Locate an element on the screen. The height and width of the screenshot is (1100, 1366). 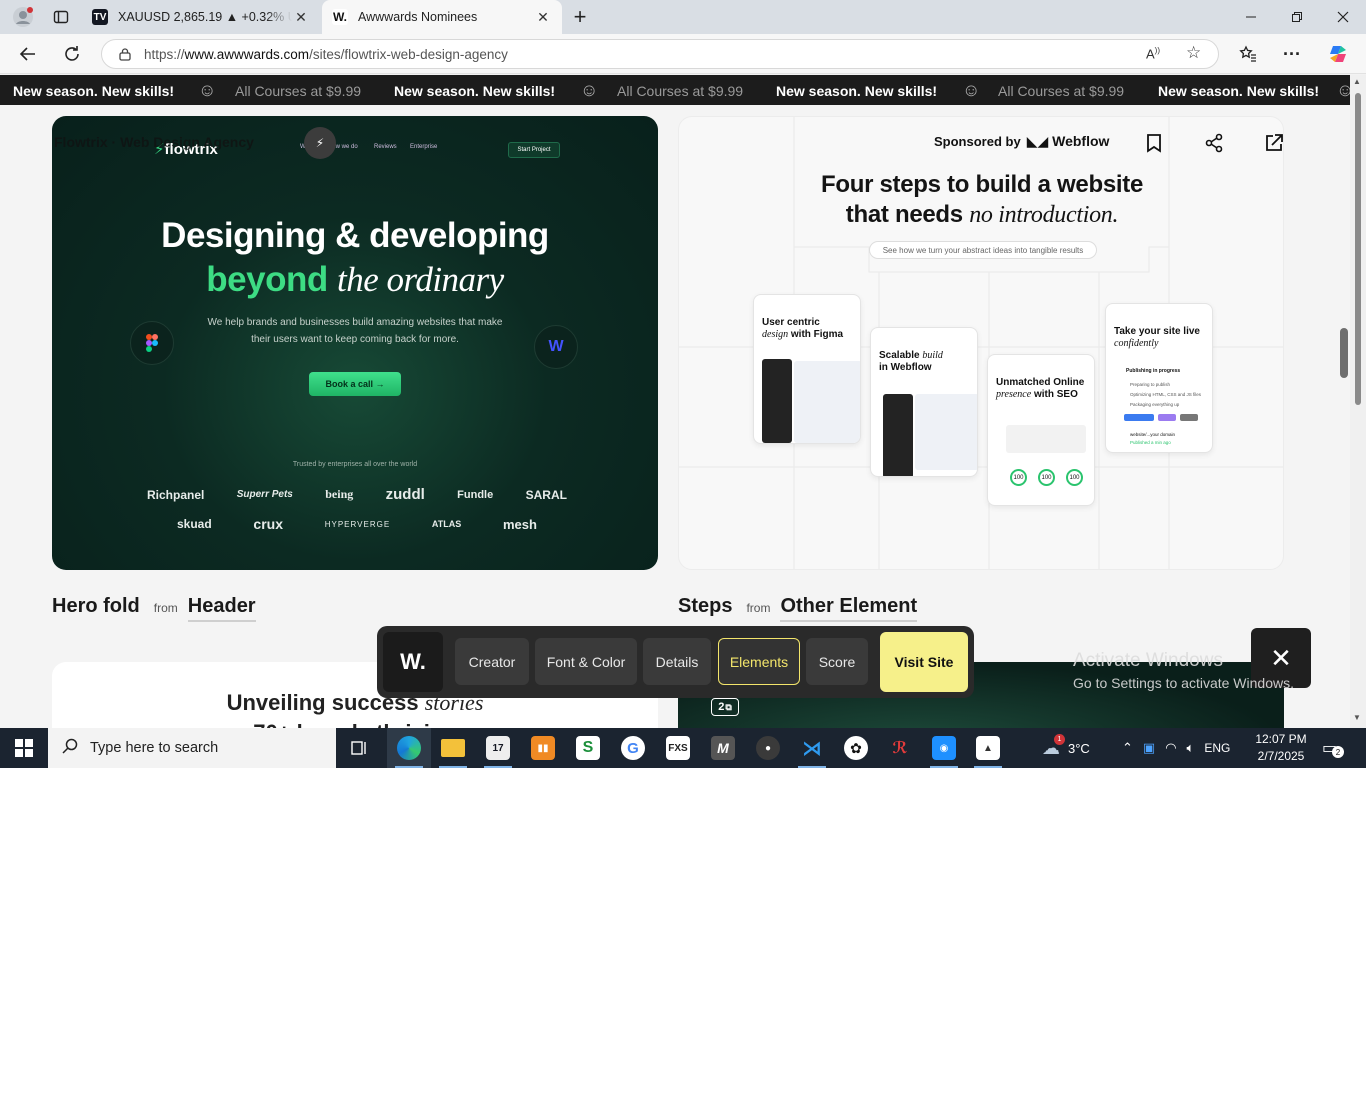
language-indicator: ENG is located at coordinates (1217, 748).